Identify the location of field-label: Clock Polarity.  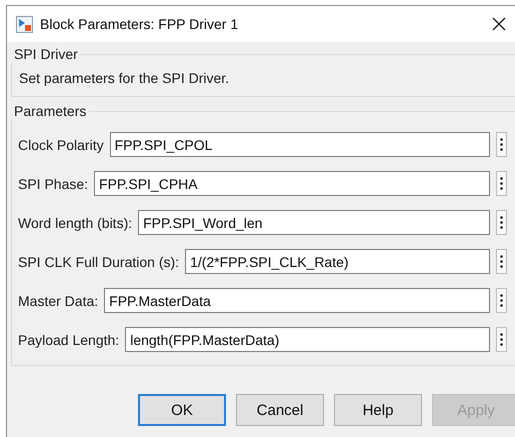
(61, 144).